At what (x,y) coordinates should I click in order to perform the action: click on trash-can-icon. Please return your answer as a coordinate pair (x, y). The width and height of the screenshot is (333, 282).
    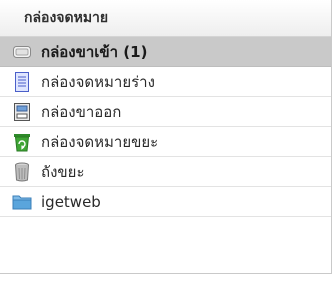
    Looking at the image, I should click on (22, 172).